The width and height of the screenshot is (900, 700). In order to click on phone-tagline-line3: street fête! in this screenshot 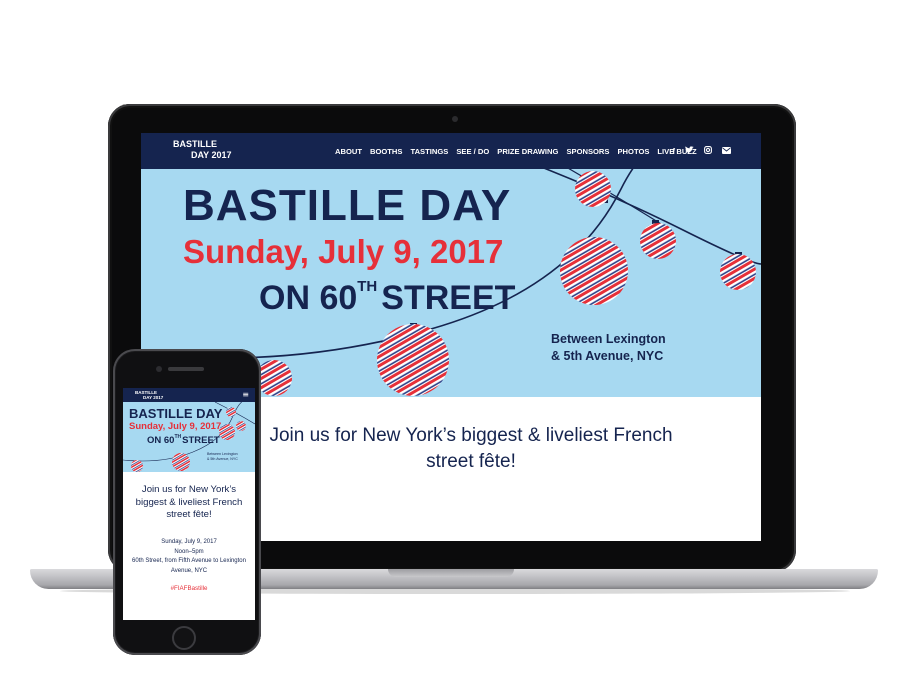, I will do `click(189, 514)`.